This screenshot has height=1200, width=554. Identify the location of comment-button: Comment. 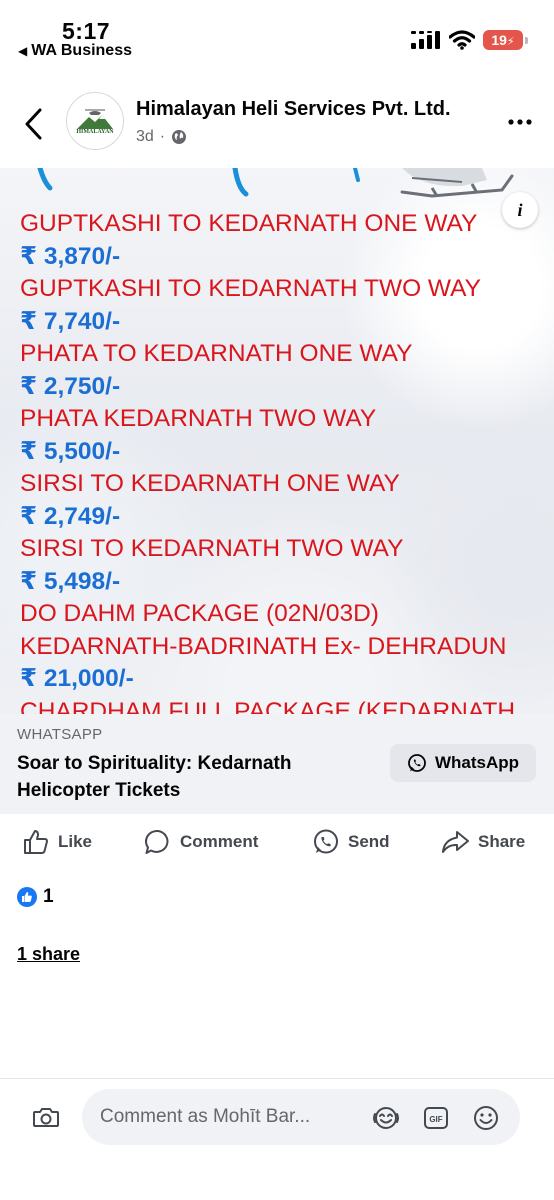
(201, 842).